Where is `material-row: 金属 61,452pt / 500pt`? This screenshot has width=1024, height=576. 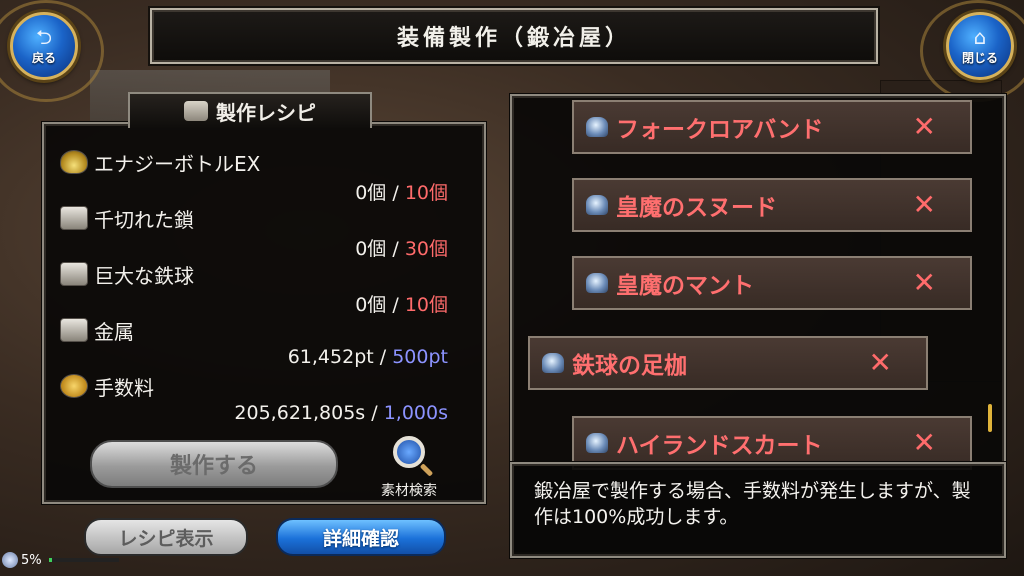
material-row: 金属 61,452pt / 500pt is located at coordinates (260, 344).